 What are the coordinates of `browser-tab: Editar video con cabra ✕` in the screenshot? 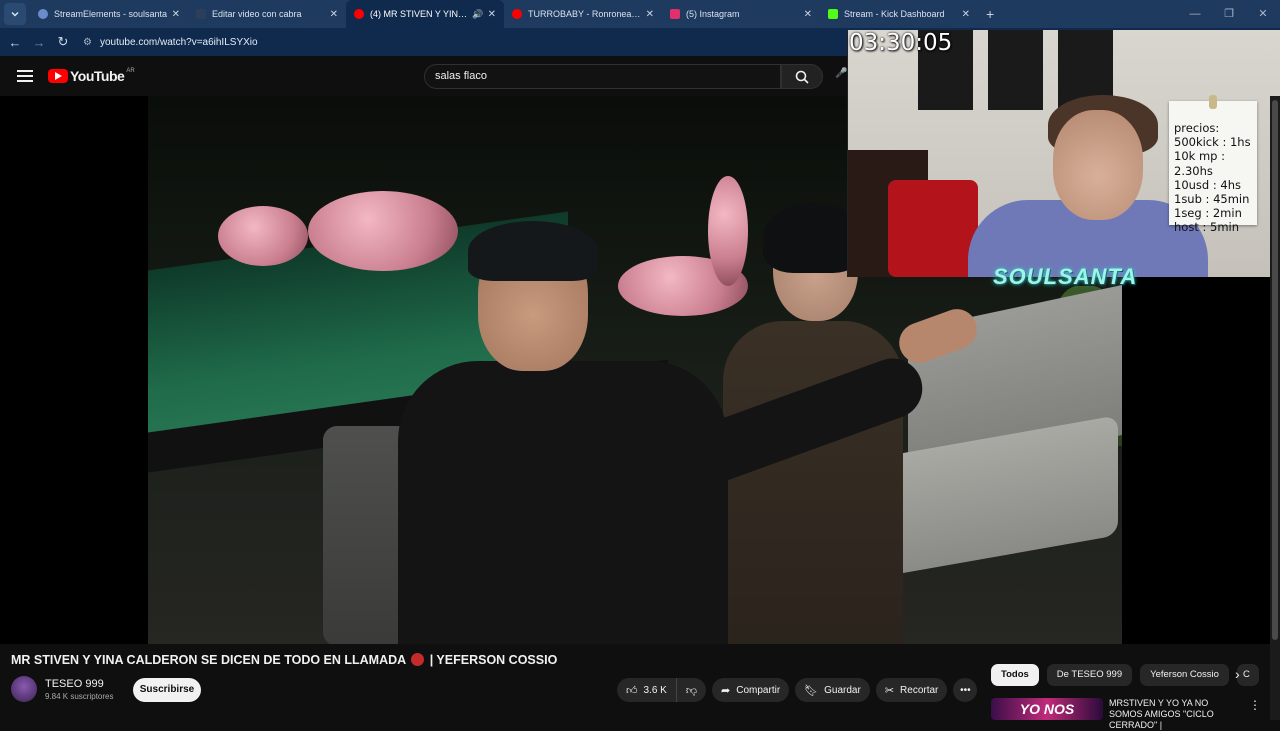 It's located at (267, 14).